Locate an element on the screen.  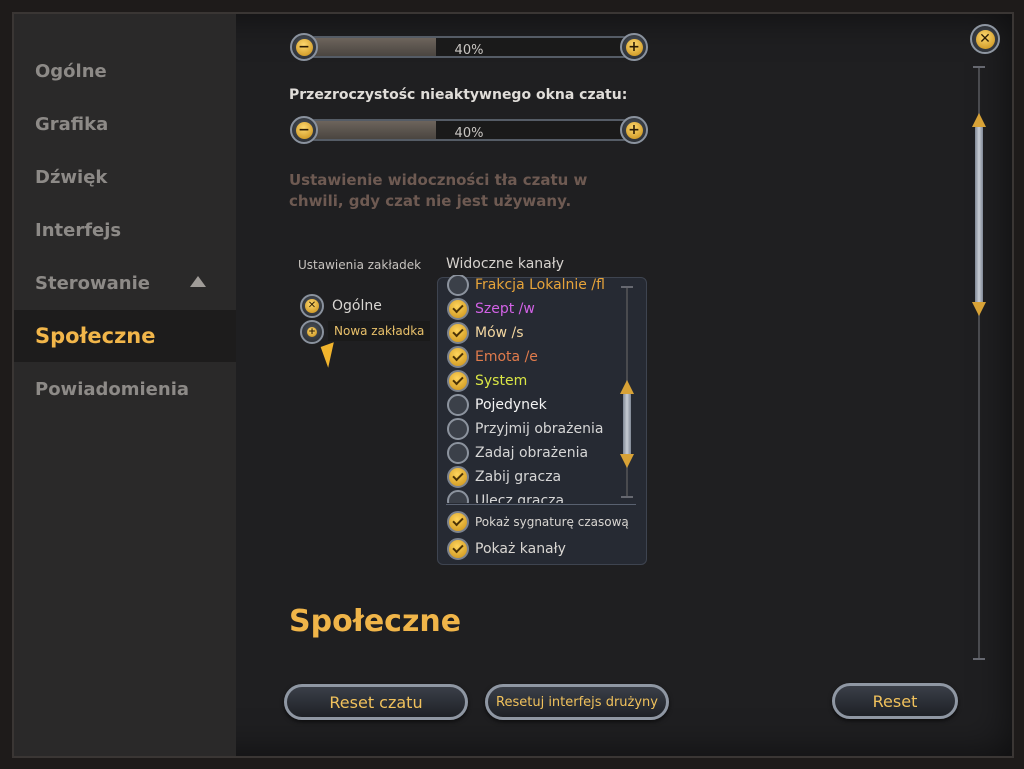
main-scroll-thumb is located at coordinates (979, 215).